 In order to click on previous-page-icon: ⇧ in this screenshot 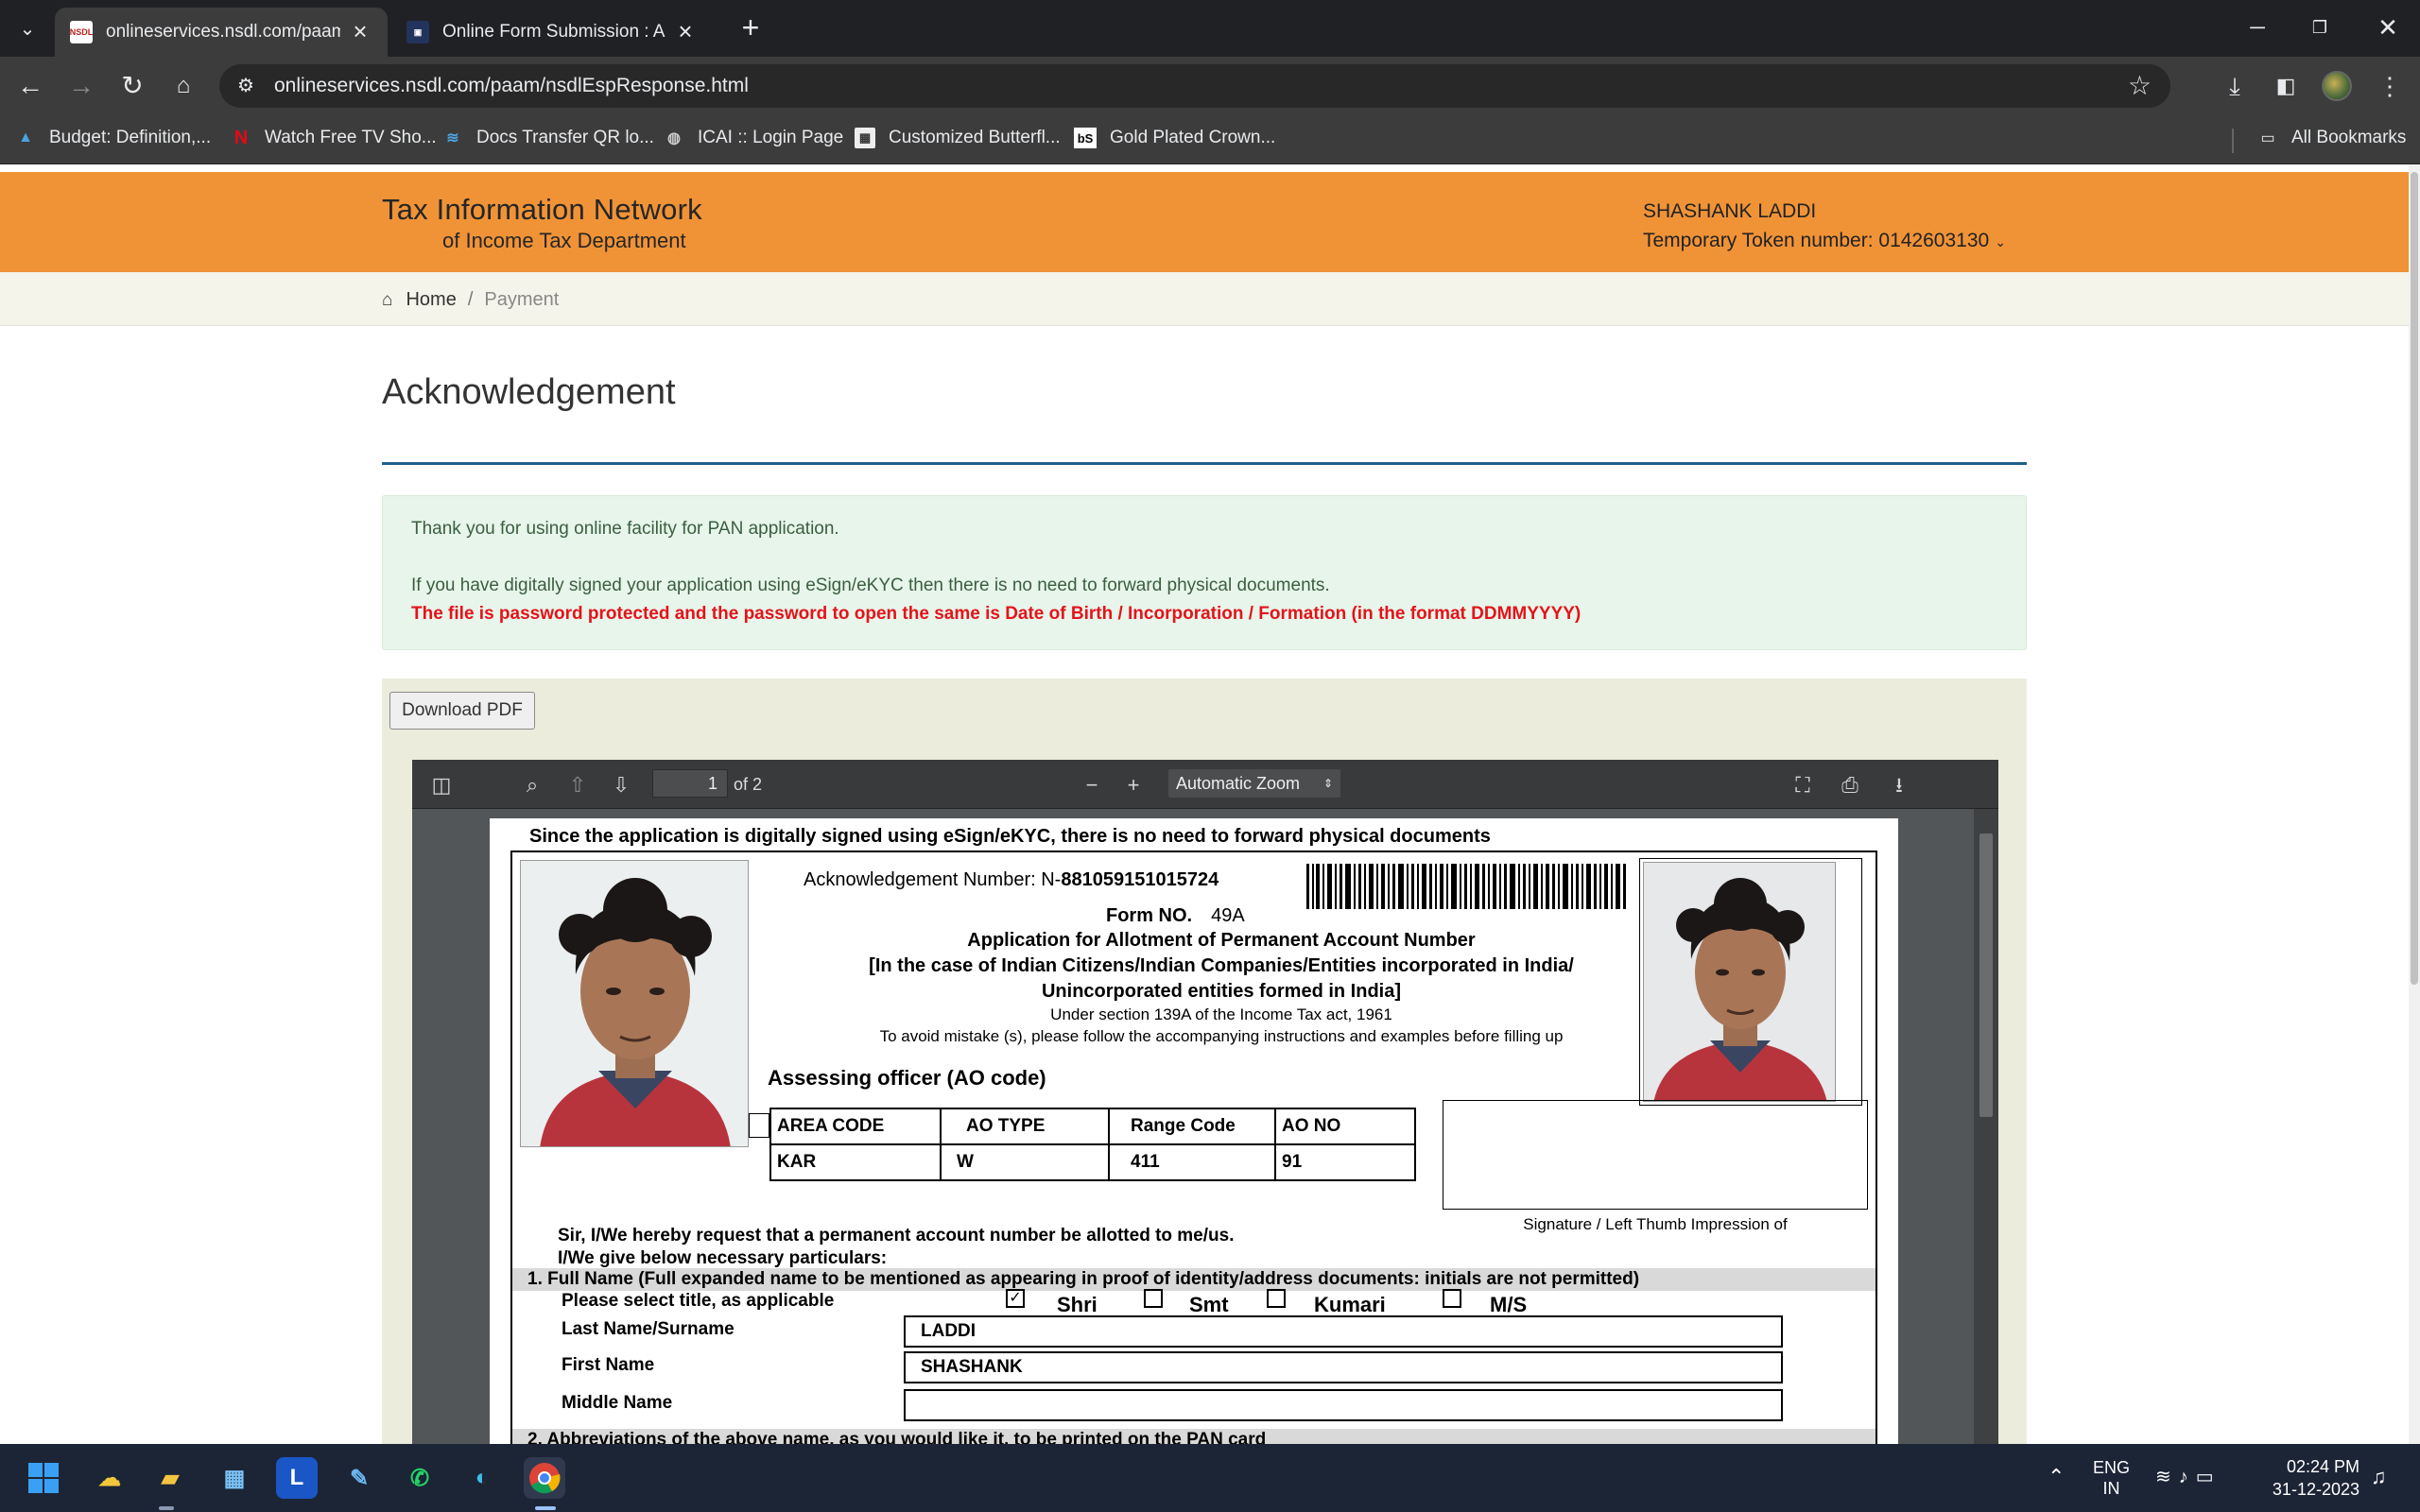, I will do `click(577, 785)`.